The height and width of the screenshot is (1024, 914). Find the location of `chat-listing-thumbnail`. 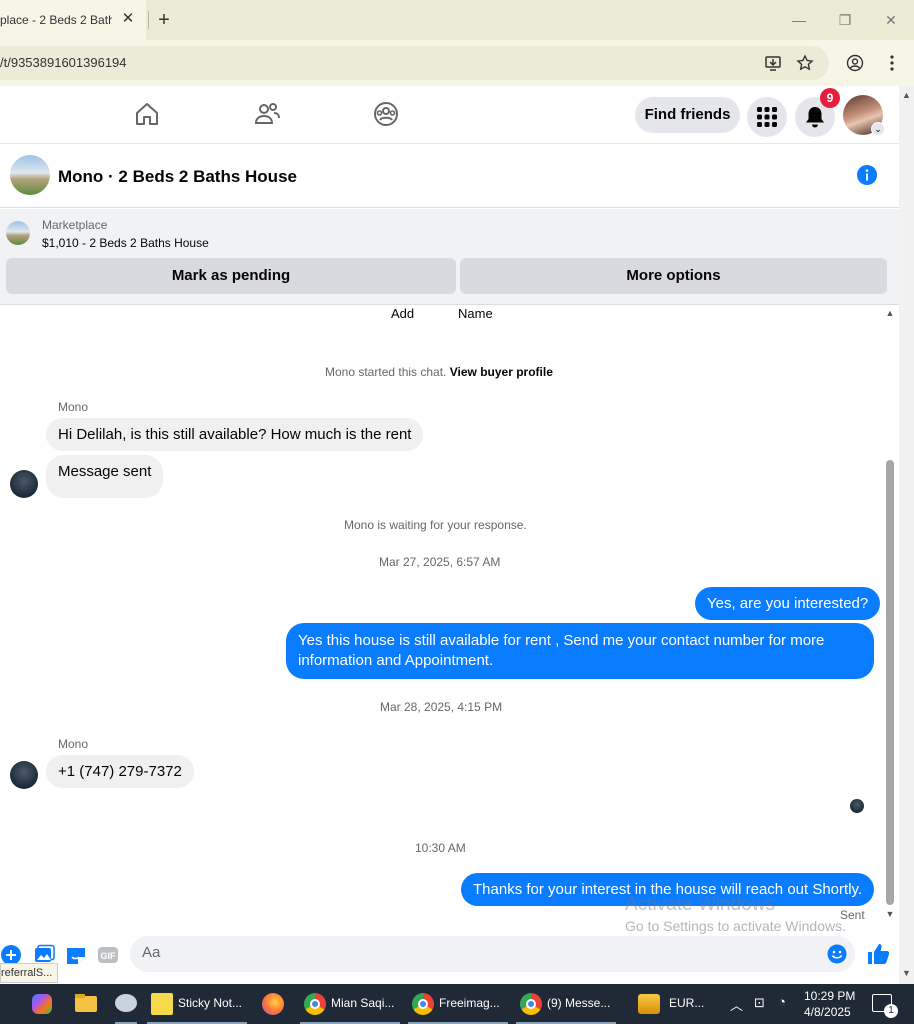

chat-listing-thumbnail is located at coordinates (30, 175).